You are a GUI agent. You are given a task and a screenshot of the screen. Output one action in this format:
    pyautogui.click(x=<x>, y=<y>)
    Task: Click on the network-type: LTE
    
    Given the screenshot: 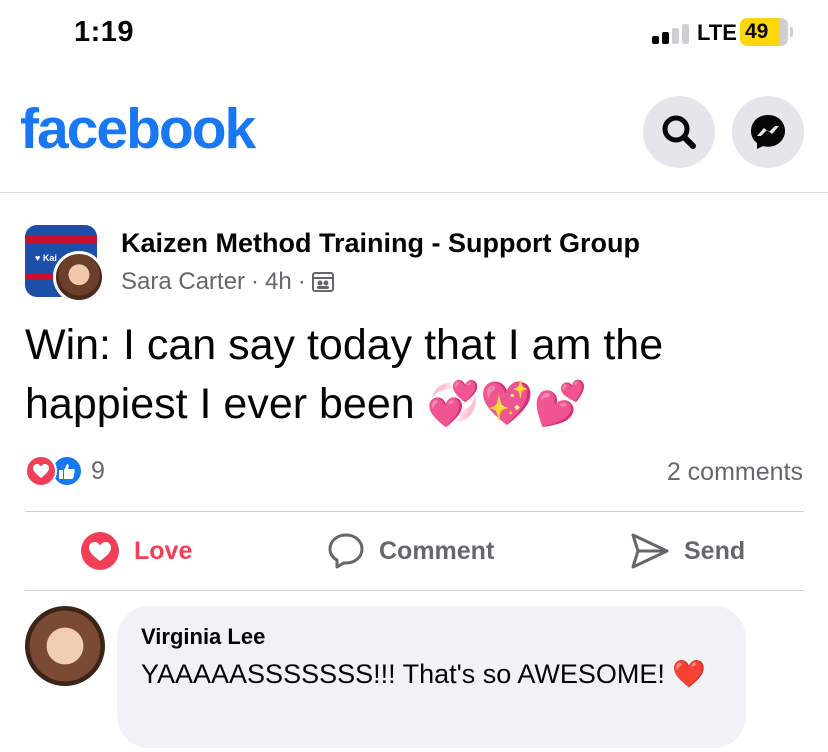 What is the action you would take?
    pyautogui.click(x=717, y=32)
    